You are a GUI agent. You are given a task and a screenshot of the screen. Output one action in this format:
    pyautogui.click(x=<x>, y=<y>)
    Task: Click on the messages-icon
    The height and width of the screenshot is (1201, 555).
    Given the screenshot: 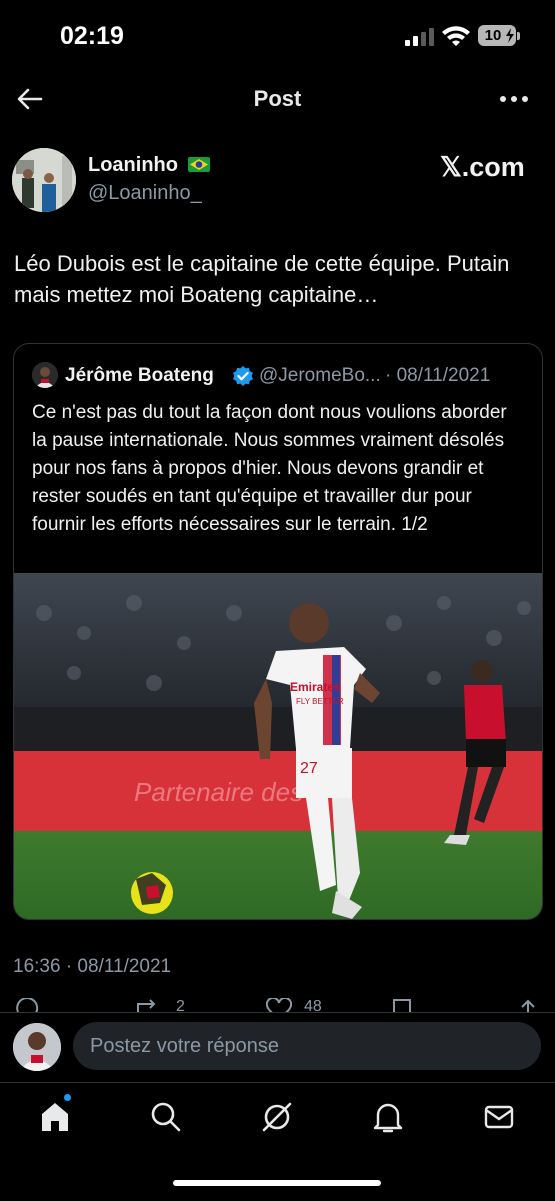 What is the action you would take?
    pyautogui.click(x=499, y=1117)
    